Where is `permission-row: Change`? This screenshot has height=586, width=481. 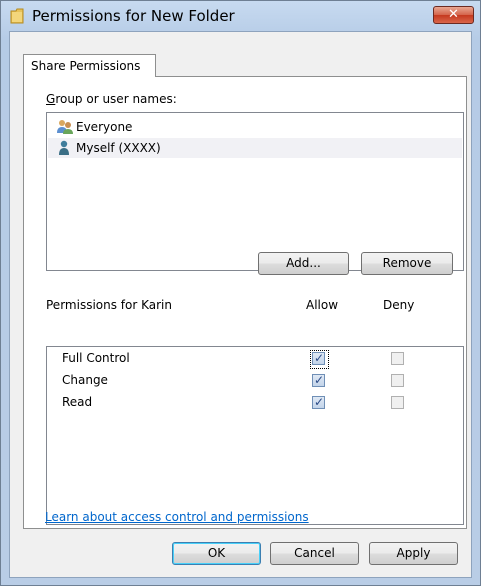 permission-row: Change is located at coordinates (255, 380).